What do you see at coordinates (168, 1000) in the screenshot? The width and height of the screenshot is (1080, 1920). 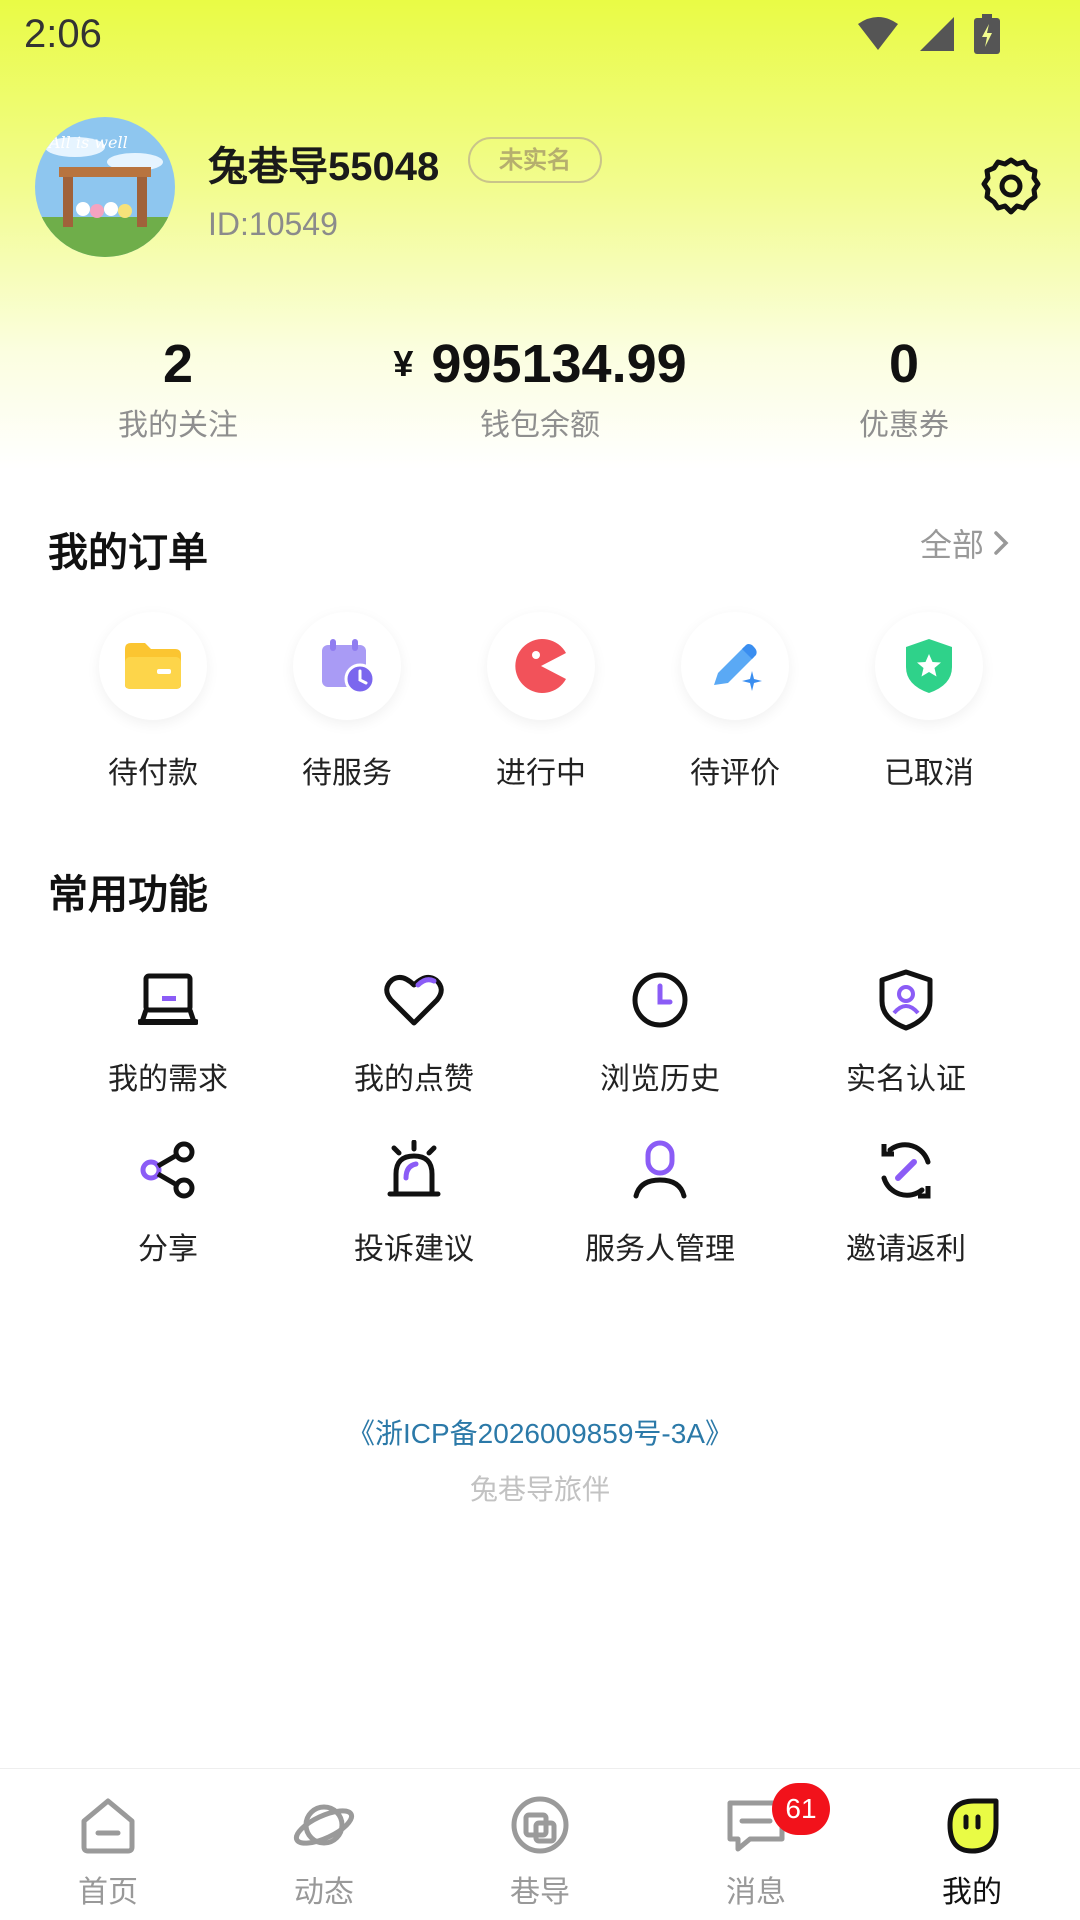 I see `laptop-icon` at bounding box center [168, 1000].